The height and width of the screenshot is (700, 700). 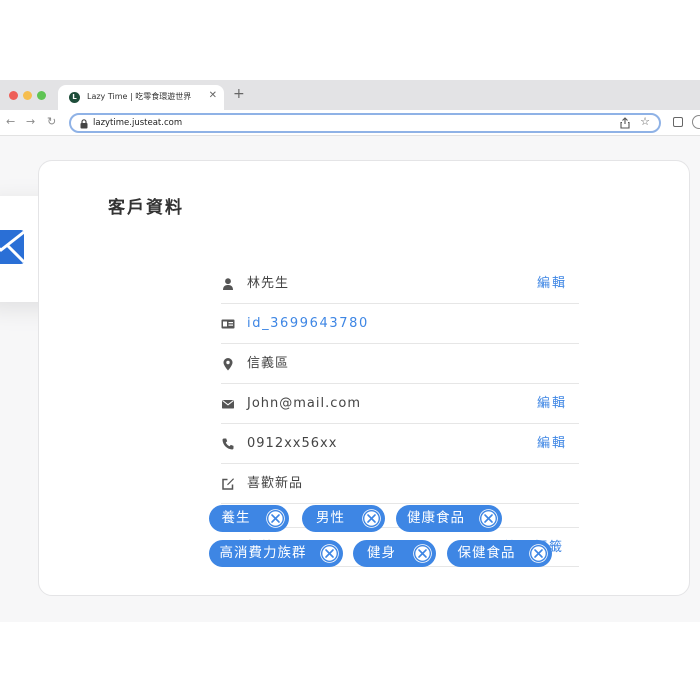 What do you see at coordinates (400, 364) in the screenshot?
I see `customer-location-row: 信義區` at bounding box center [400, 364].